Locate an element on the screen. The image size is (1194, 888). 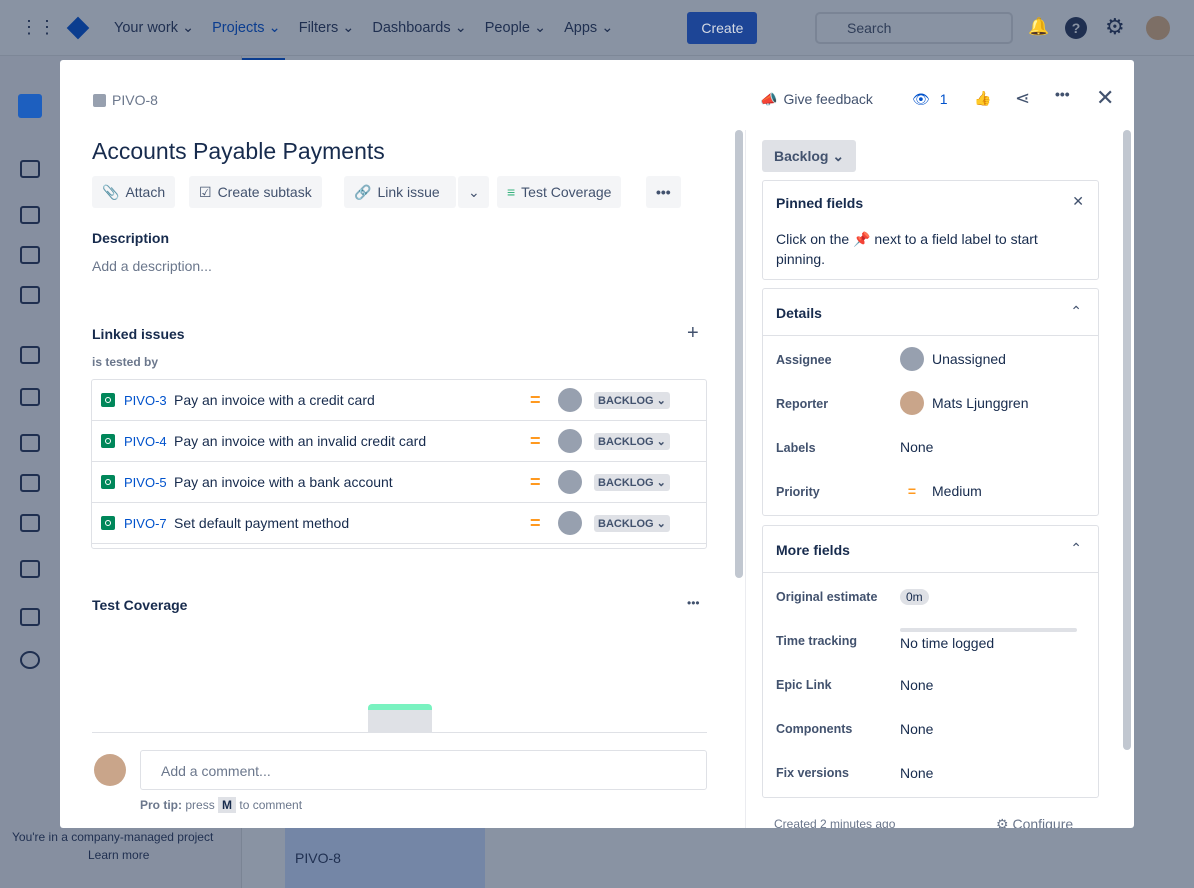
releases-icon is located at coordinates (30, 397).